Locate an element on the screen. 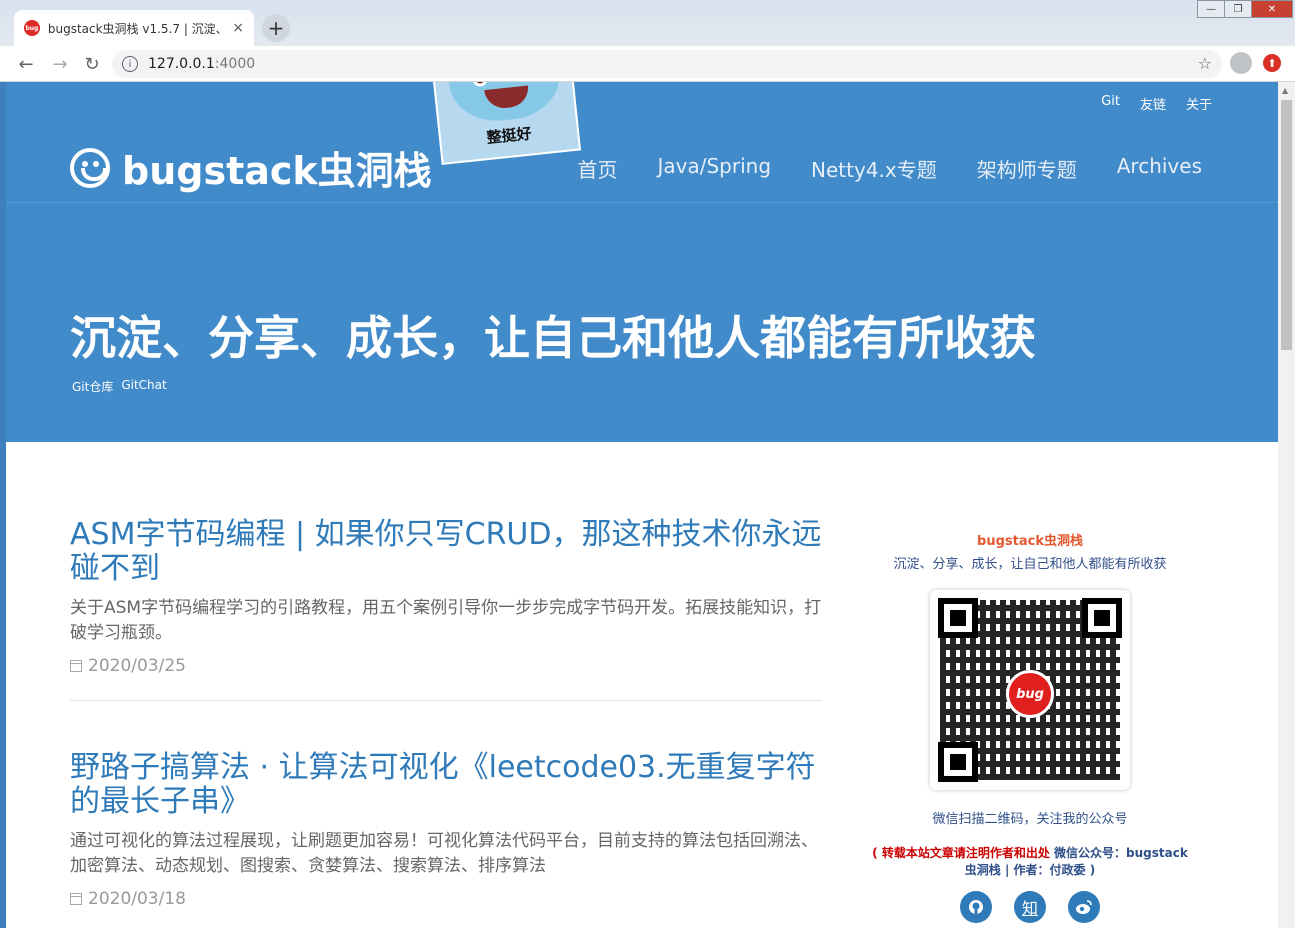 The width and height of the screenshot is (1295, 928). post-date-text: 2020/03/18 is located at coordinates (137, 899).